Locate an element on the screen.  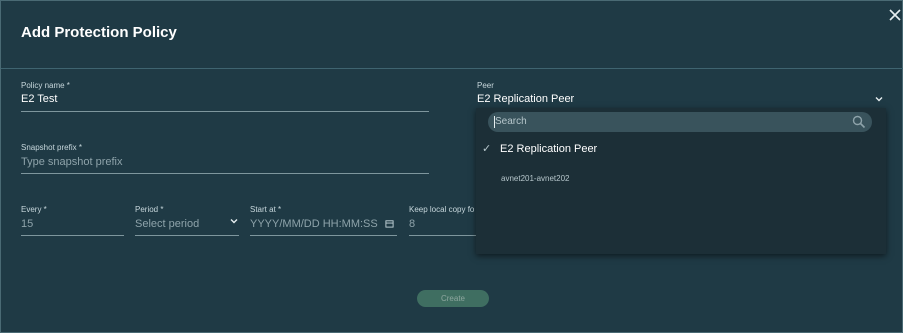
dropdown-option-label: E2 Replication Peer is located at coordinates (549, 149).